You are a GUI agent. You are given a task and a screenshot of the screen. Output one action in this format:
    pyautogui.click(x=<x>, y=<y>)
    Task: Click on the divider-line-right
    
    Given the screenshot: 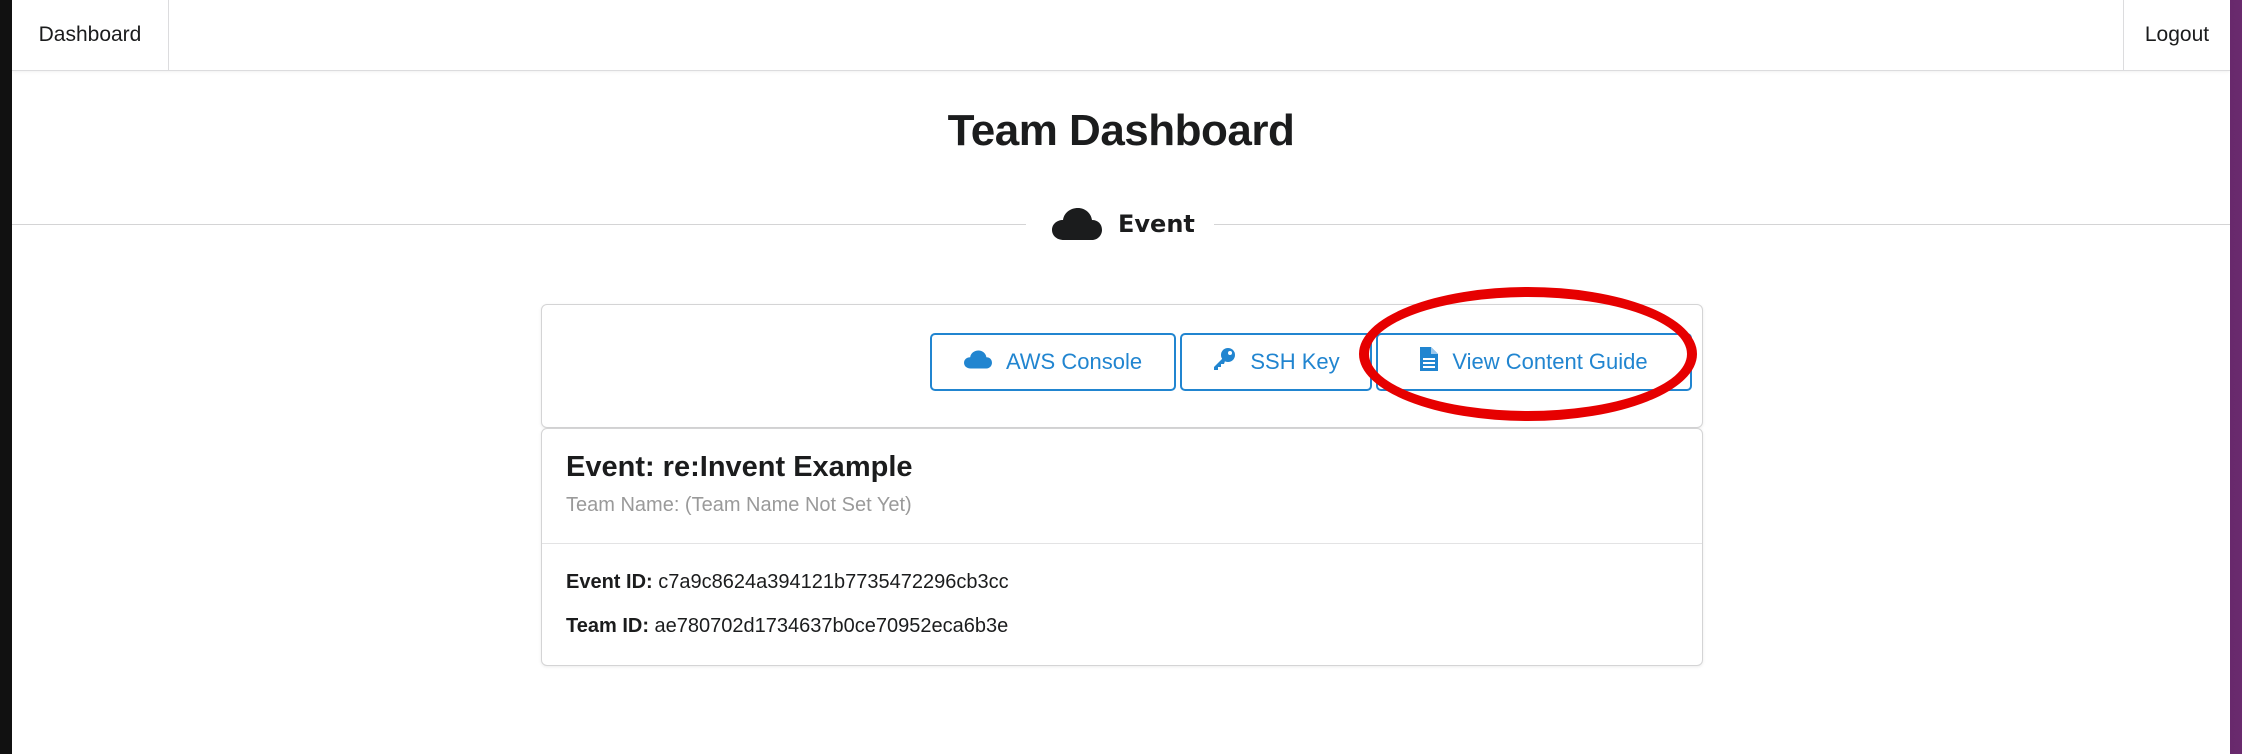 What is the action you would take?
    pyautogui.click(x=1722, y=224)
    